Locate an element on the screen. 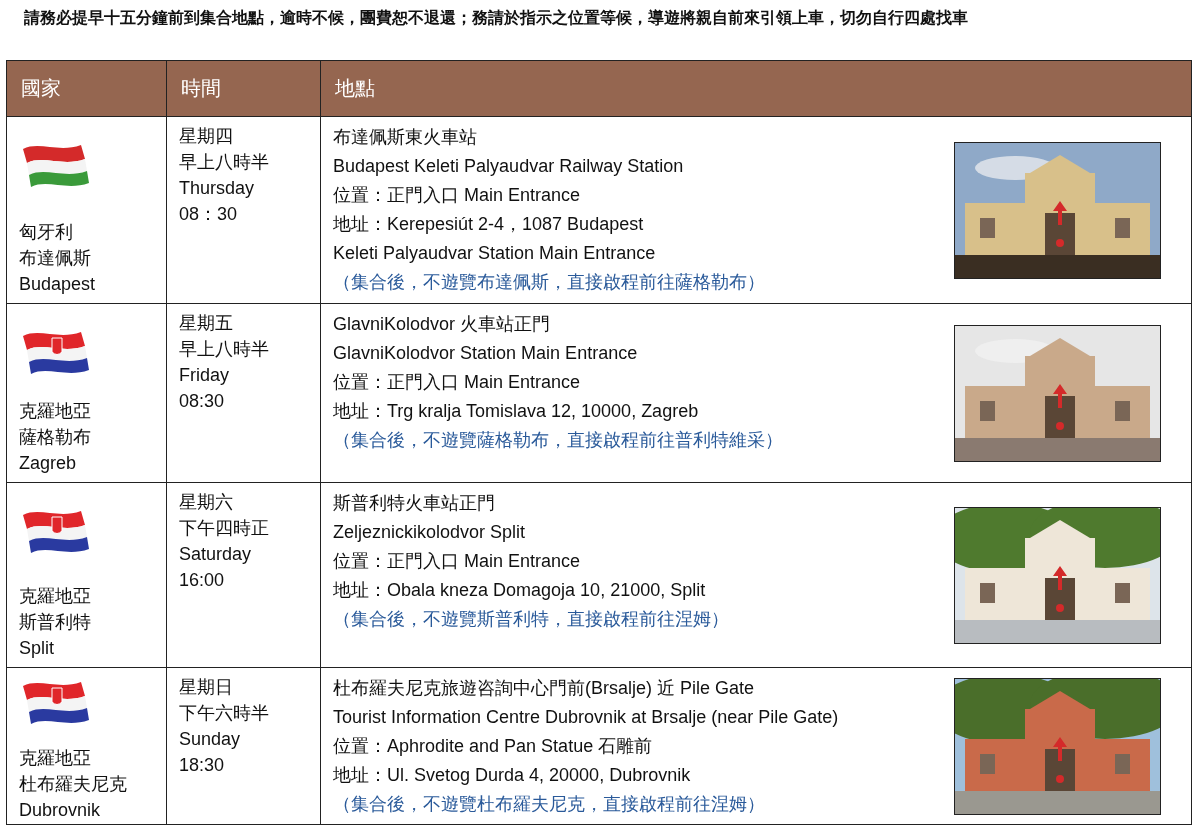 Image resolution: width=1200 pixels, height=831 pixels. country-text: 布達佩斯 is located at coordinates (55, 258).